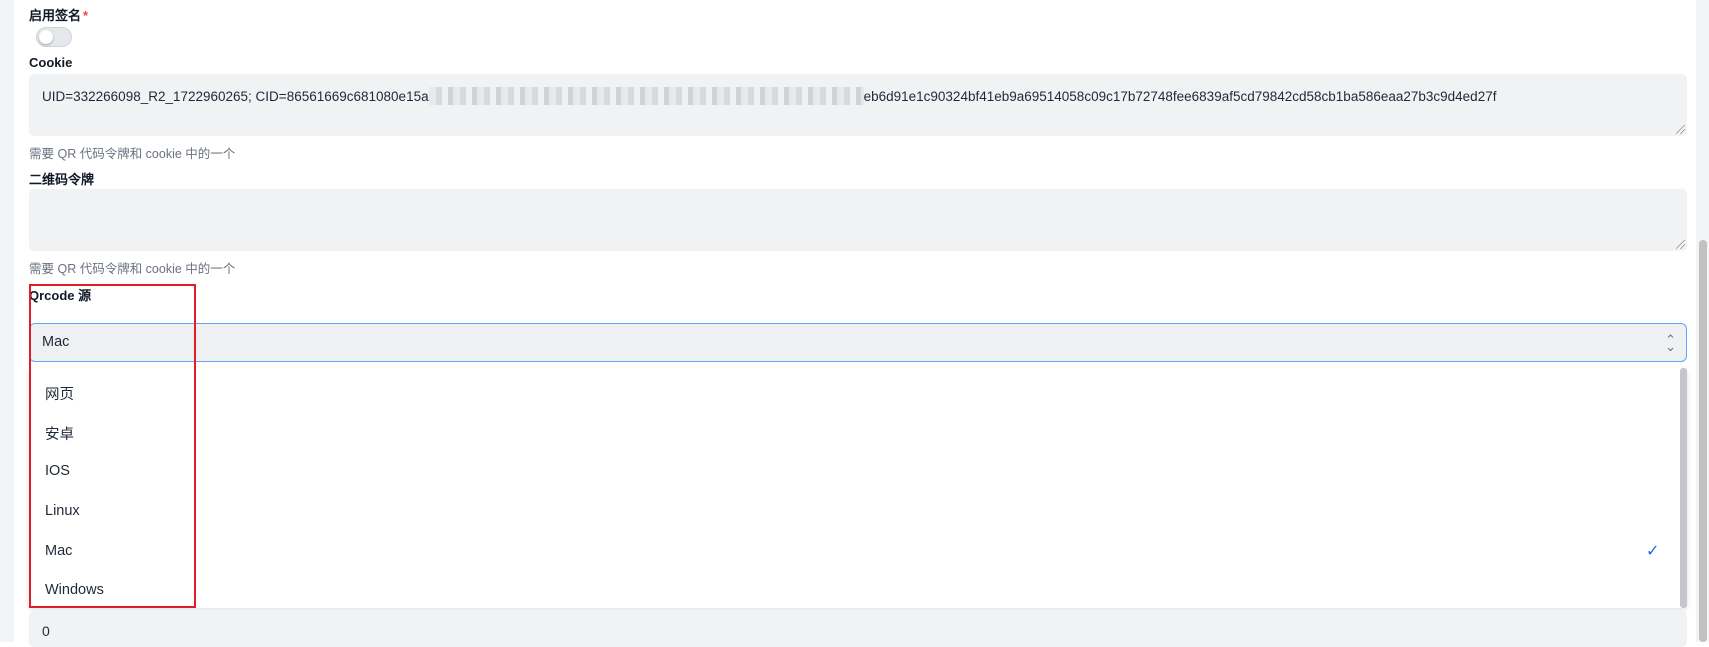 Image resolution: width=1709 pixels, height=647 pixels. I want to click on qrcode-source-label: Qrcode 源, so click(60, 295).